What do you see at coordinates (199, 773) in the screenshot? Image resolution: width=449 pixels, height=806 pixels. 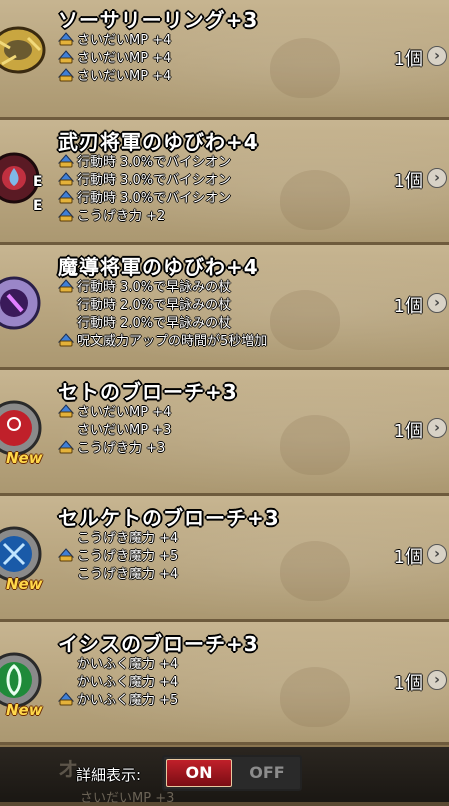 I see `toggle-on-button: ON` at bounding box center [199, 773].